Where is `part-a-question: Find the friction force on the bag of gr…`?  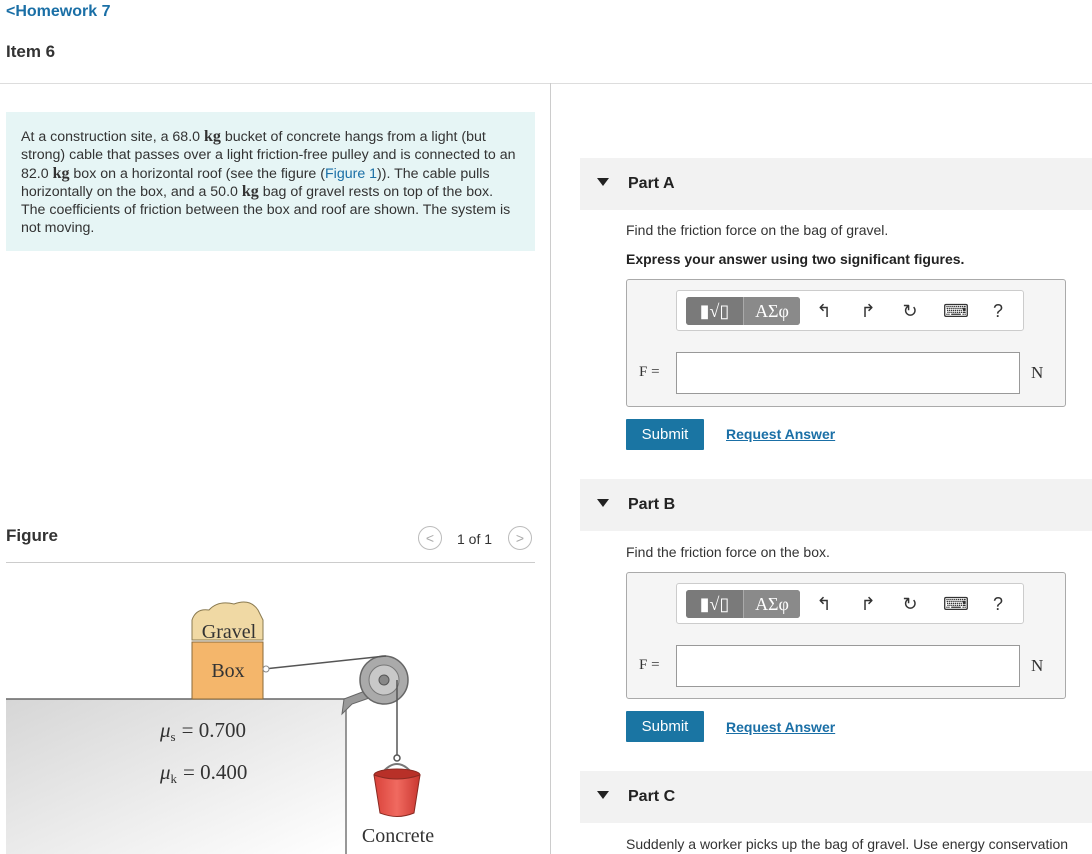
part-a-question: Find the friction force on the bag of gr… is located at coordinates (757, 230).